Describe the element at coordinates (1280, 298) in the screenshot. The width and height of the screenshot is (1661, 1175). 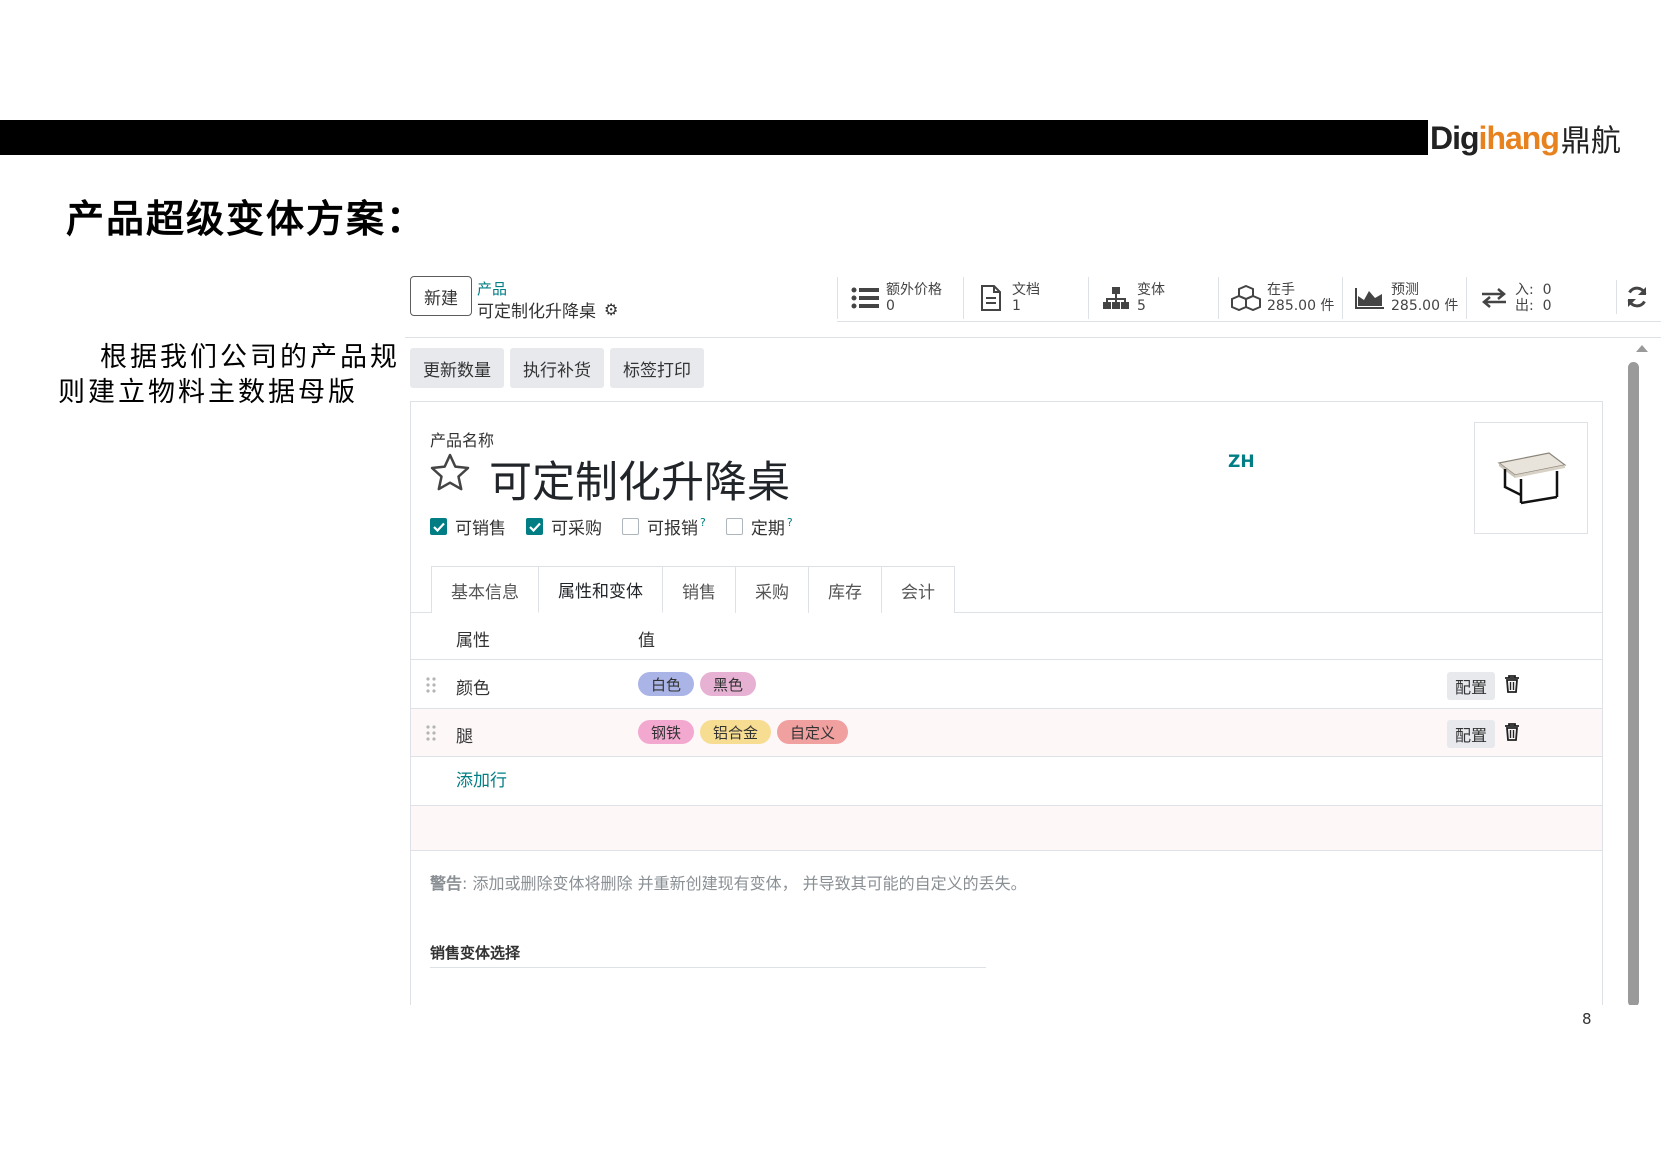
I see `smart-button-on-hand: 在手 285.00 件` at that location.